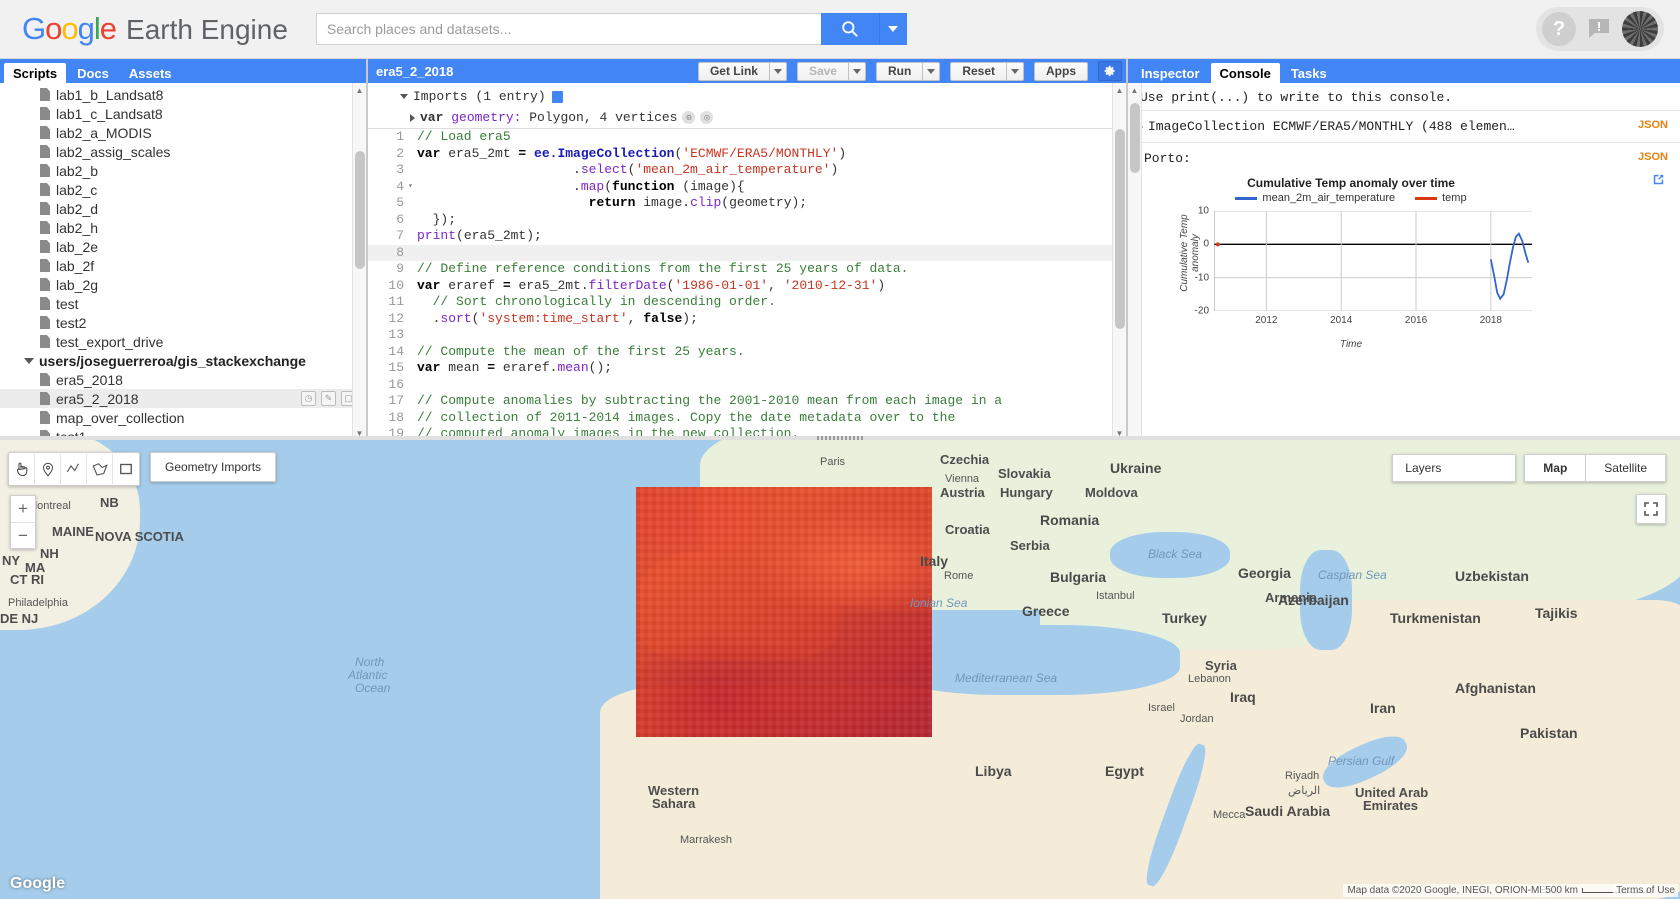 The width and height of the screenshot is (1680, 899). I want to click on editor-scrollbar: ▲ ▼, so click(1119, 261).